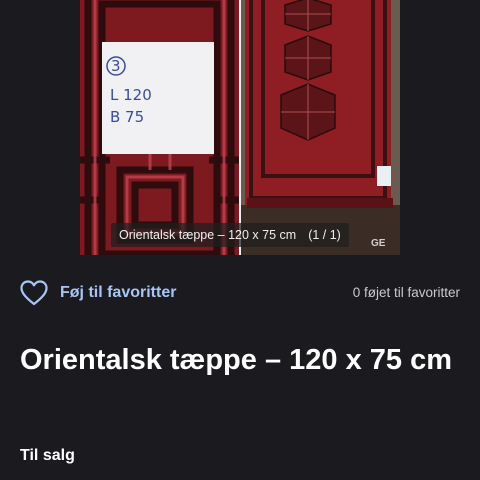 The width and height of the screenshot is (480, 480). I want to click on add-to-favorites-link: Føj til favoritter, so click(118, 293).